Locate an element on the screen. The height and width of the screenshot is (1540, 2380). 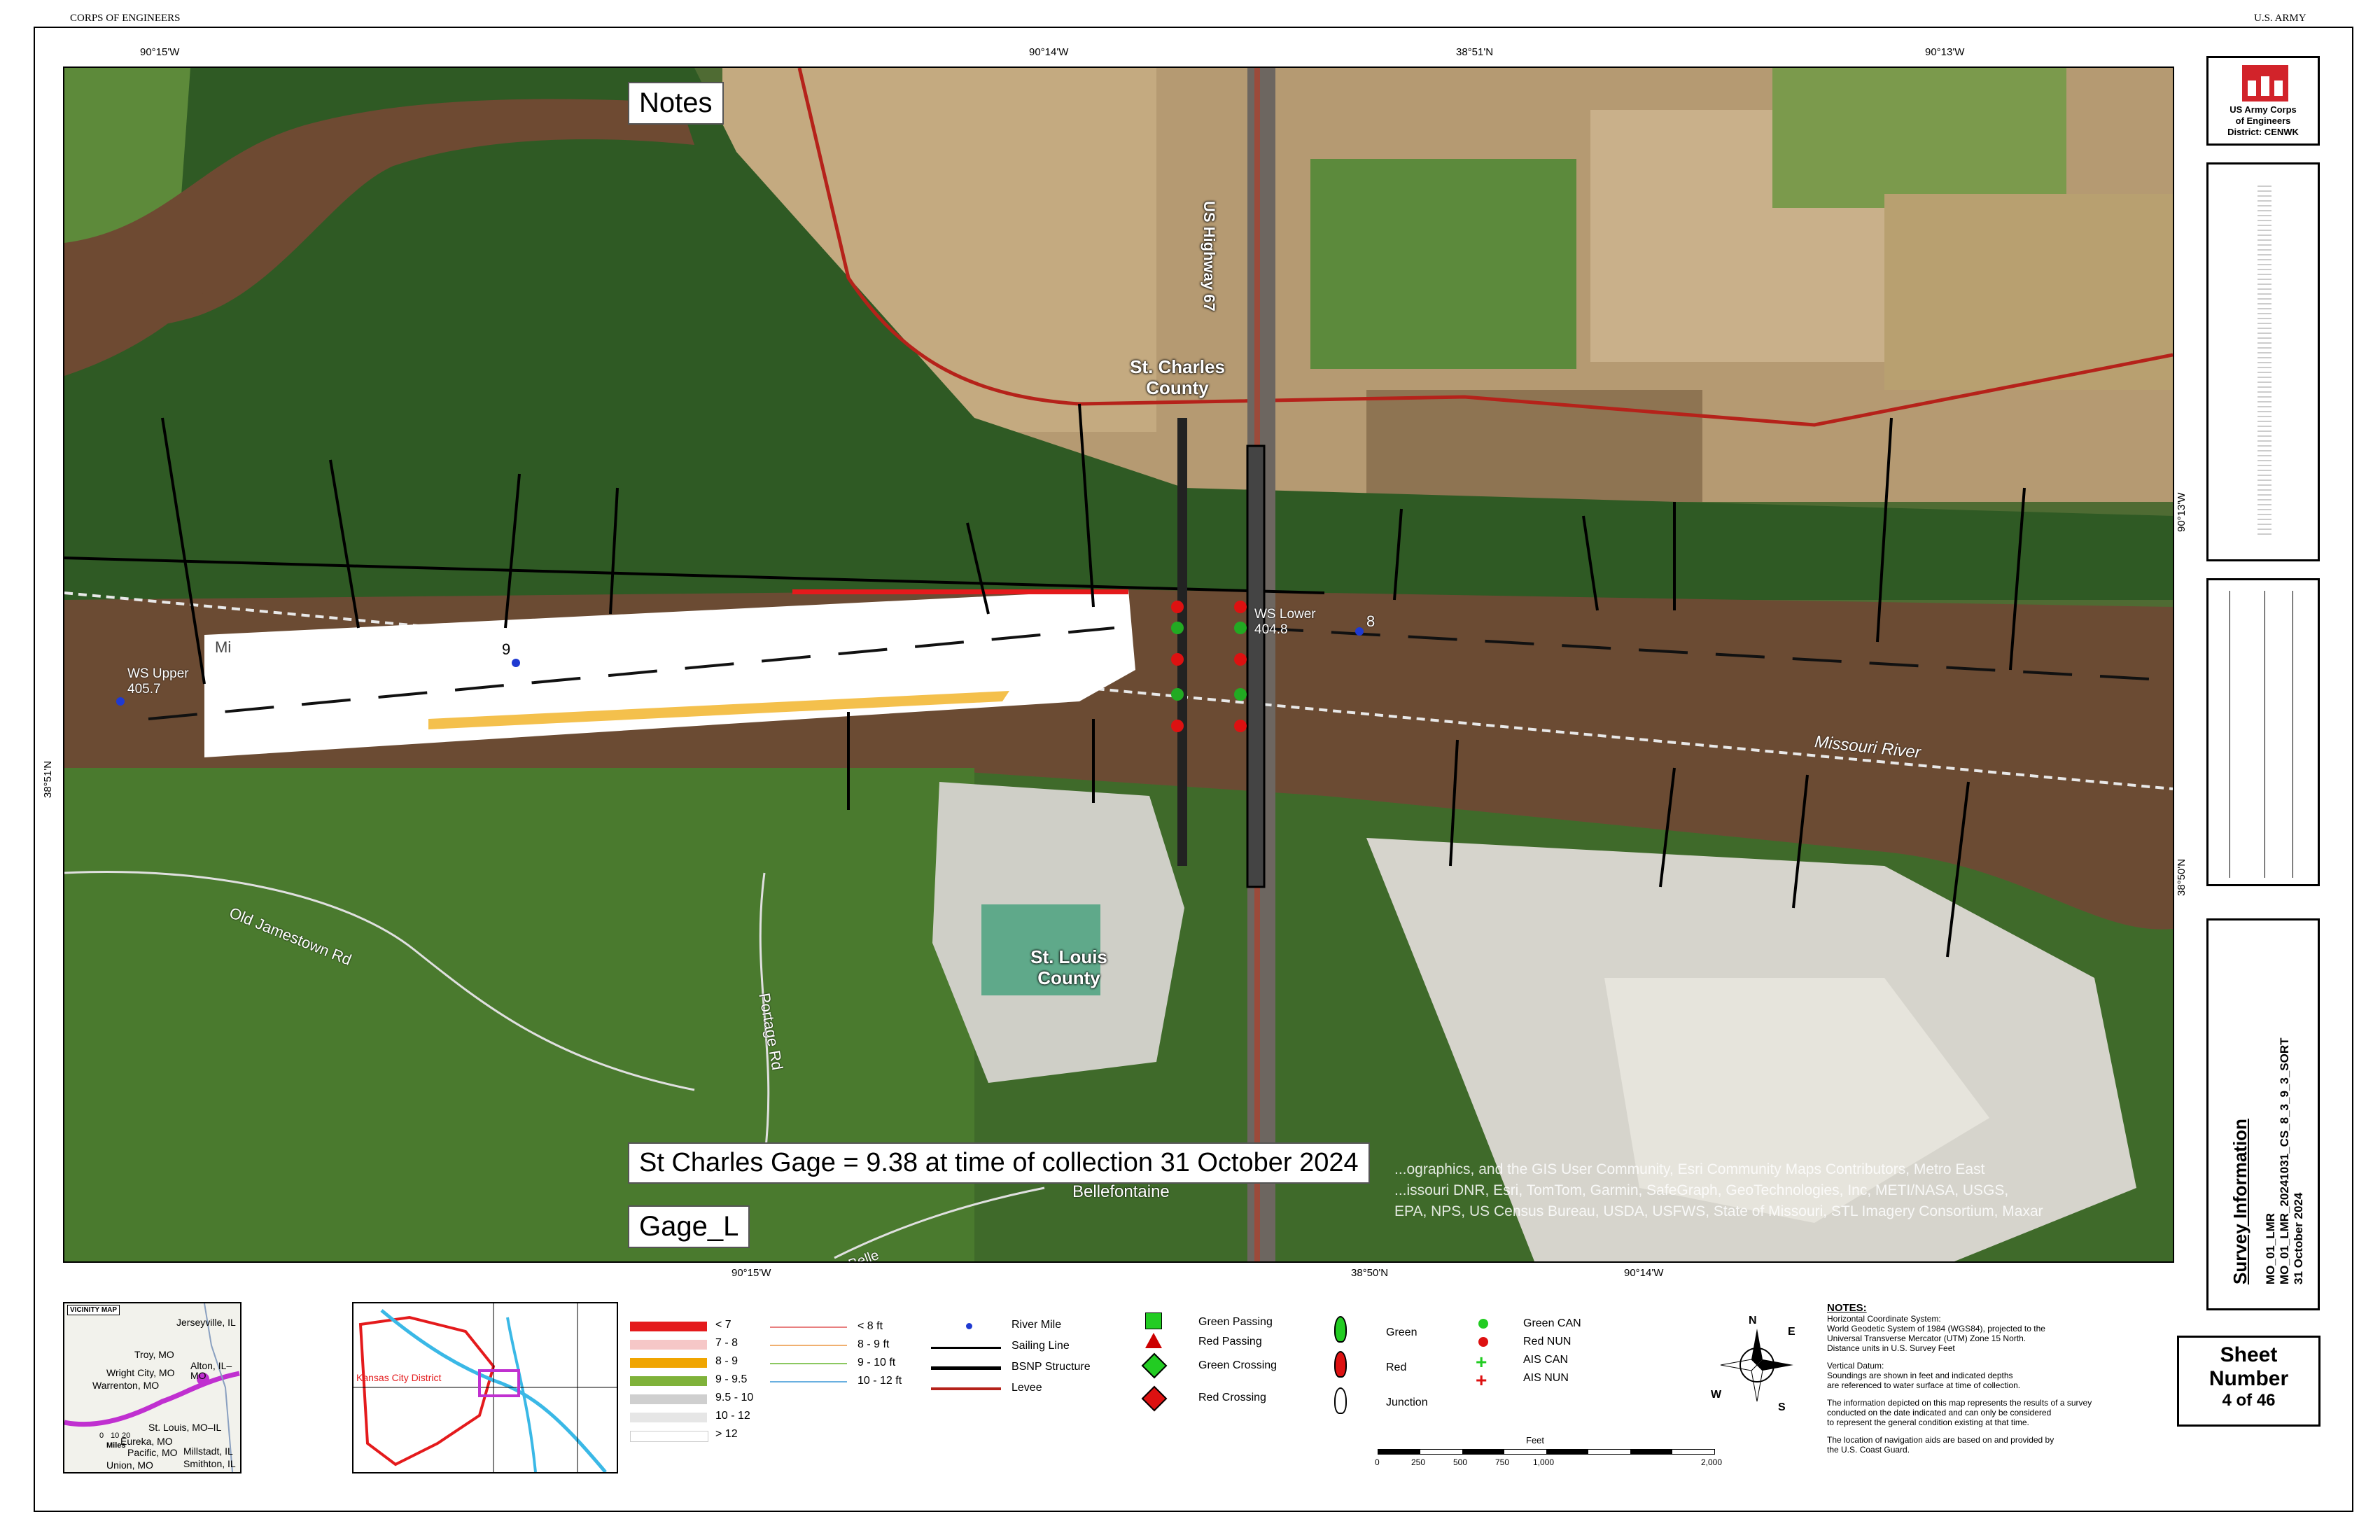
legend-buoy-red: Red is located at coordinates (1396, 1367).